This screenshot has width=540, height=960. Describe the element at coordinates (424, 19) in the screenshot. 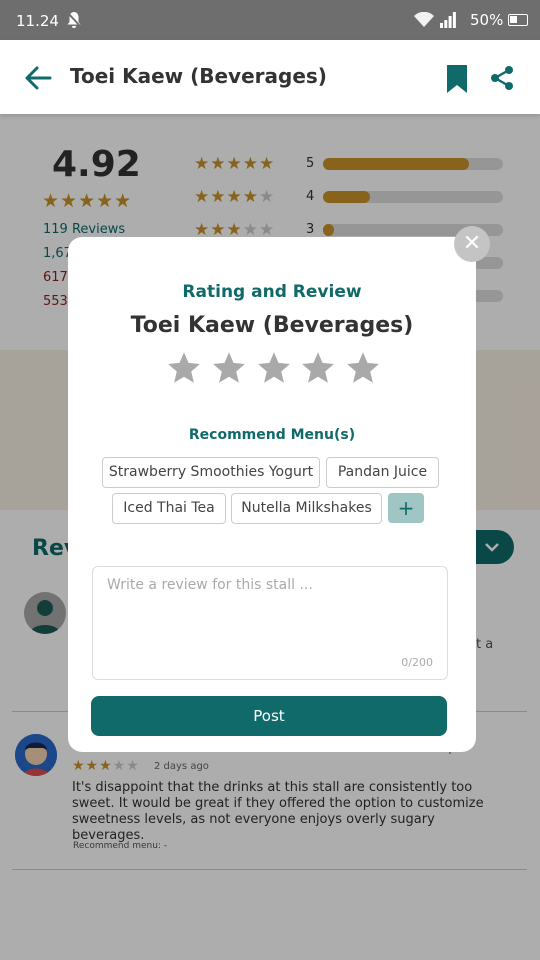

I see `wifi-icon` at that location.